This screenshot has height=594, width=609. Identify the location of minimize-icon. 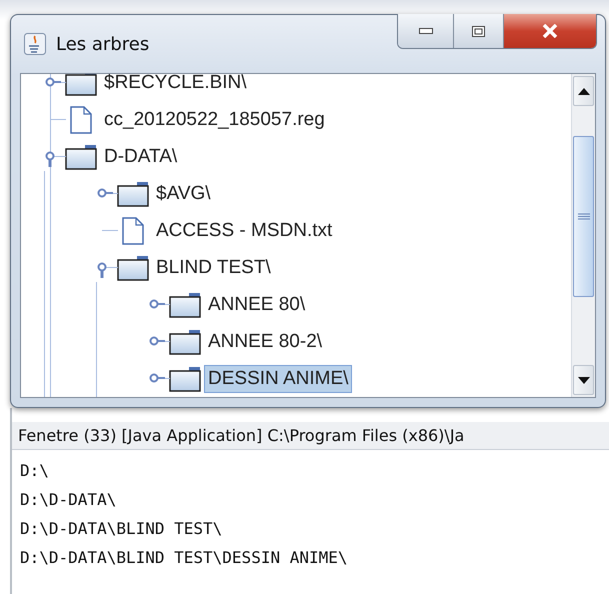
(425, 31).